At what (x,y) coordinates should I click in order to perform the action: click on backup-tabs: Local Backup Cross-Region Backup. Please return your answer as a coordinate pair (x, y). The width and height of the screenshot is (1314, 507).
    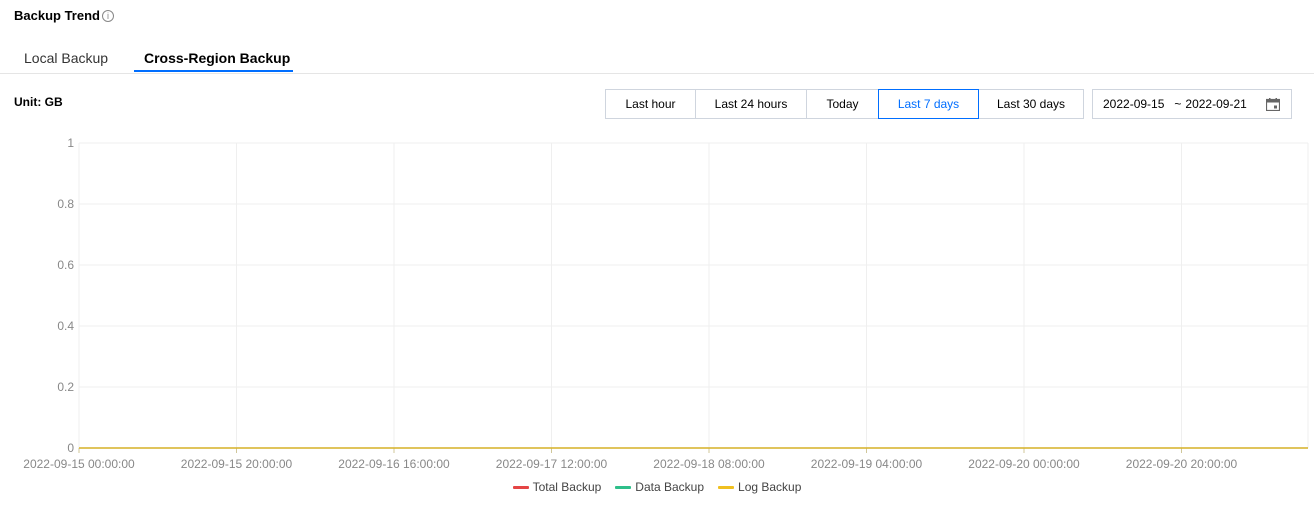
    Looking at the image, I should click on (657, 59).